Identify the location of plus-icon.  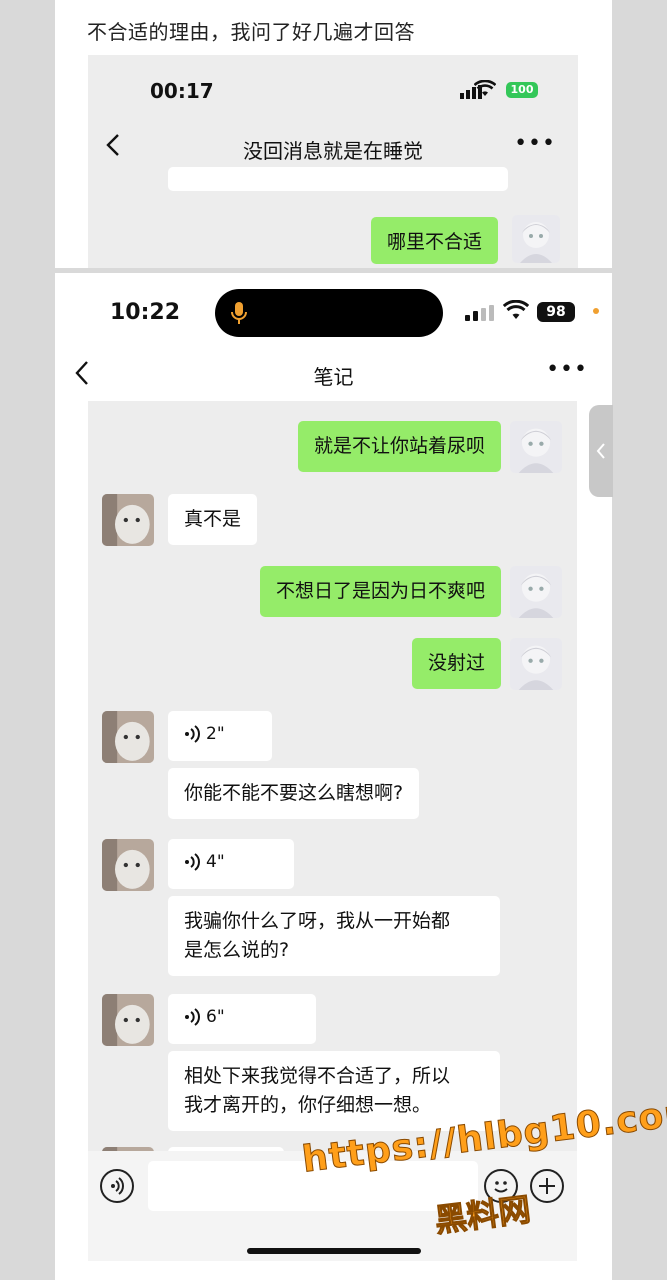
(547, 1186).